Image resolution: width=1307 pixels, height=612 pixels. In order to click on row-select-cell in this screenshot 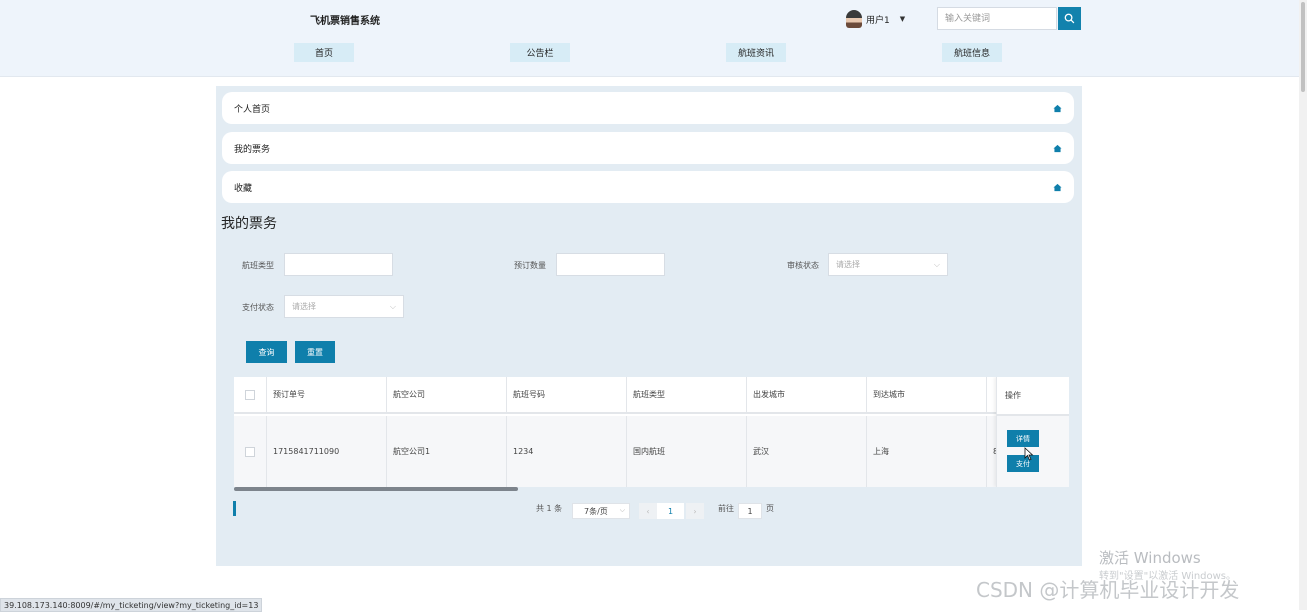, I will do `click(250, 451)`.